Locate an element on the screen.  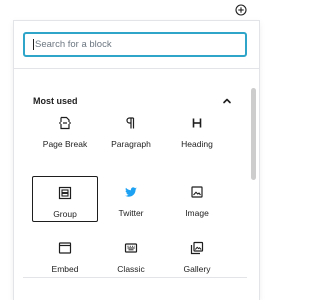
block-label: Embed is located at coordinates (65, 269).